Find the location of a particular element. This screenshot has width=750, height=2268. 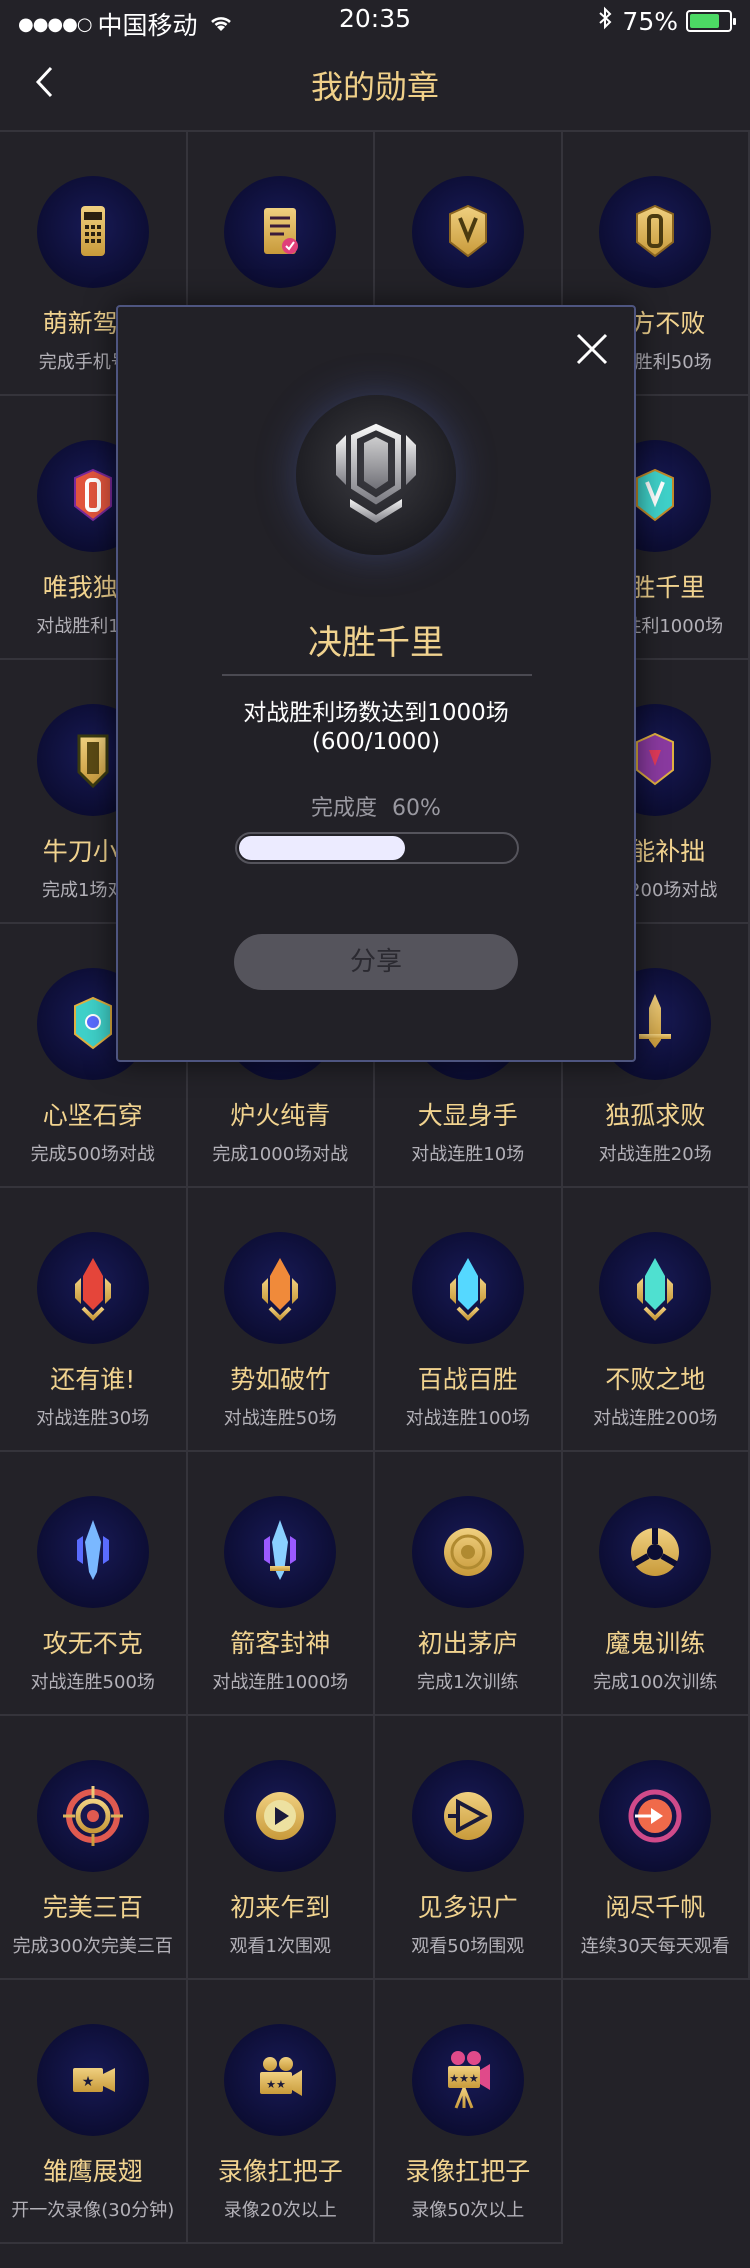

rocket-cyan-badge-icon is located at coordinates (467, 1288).